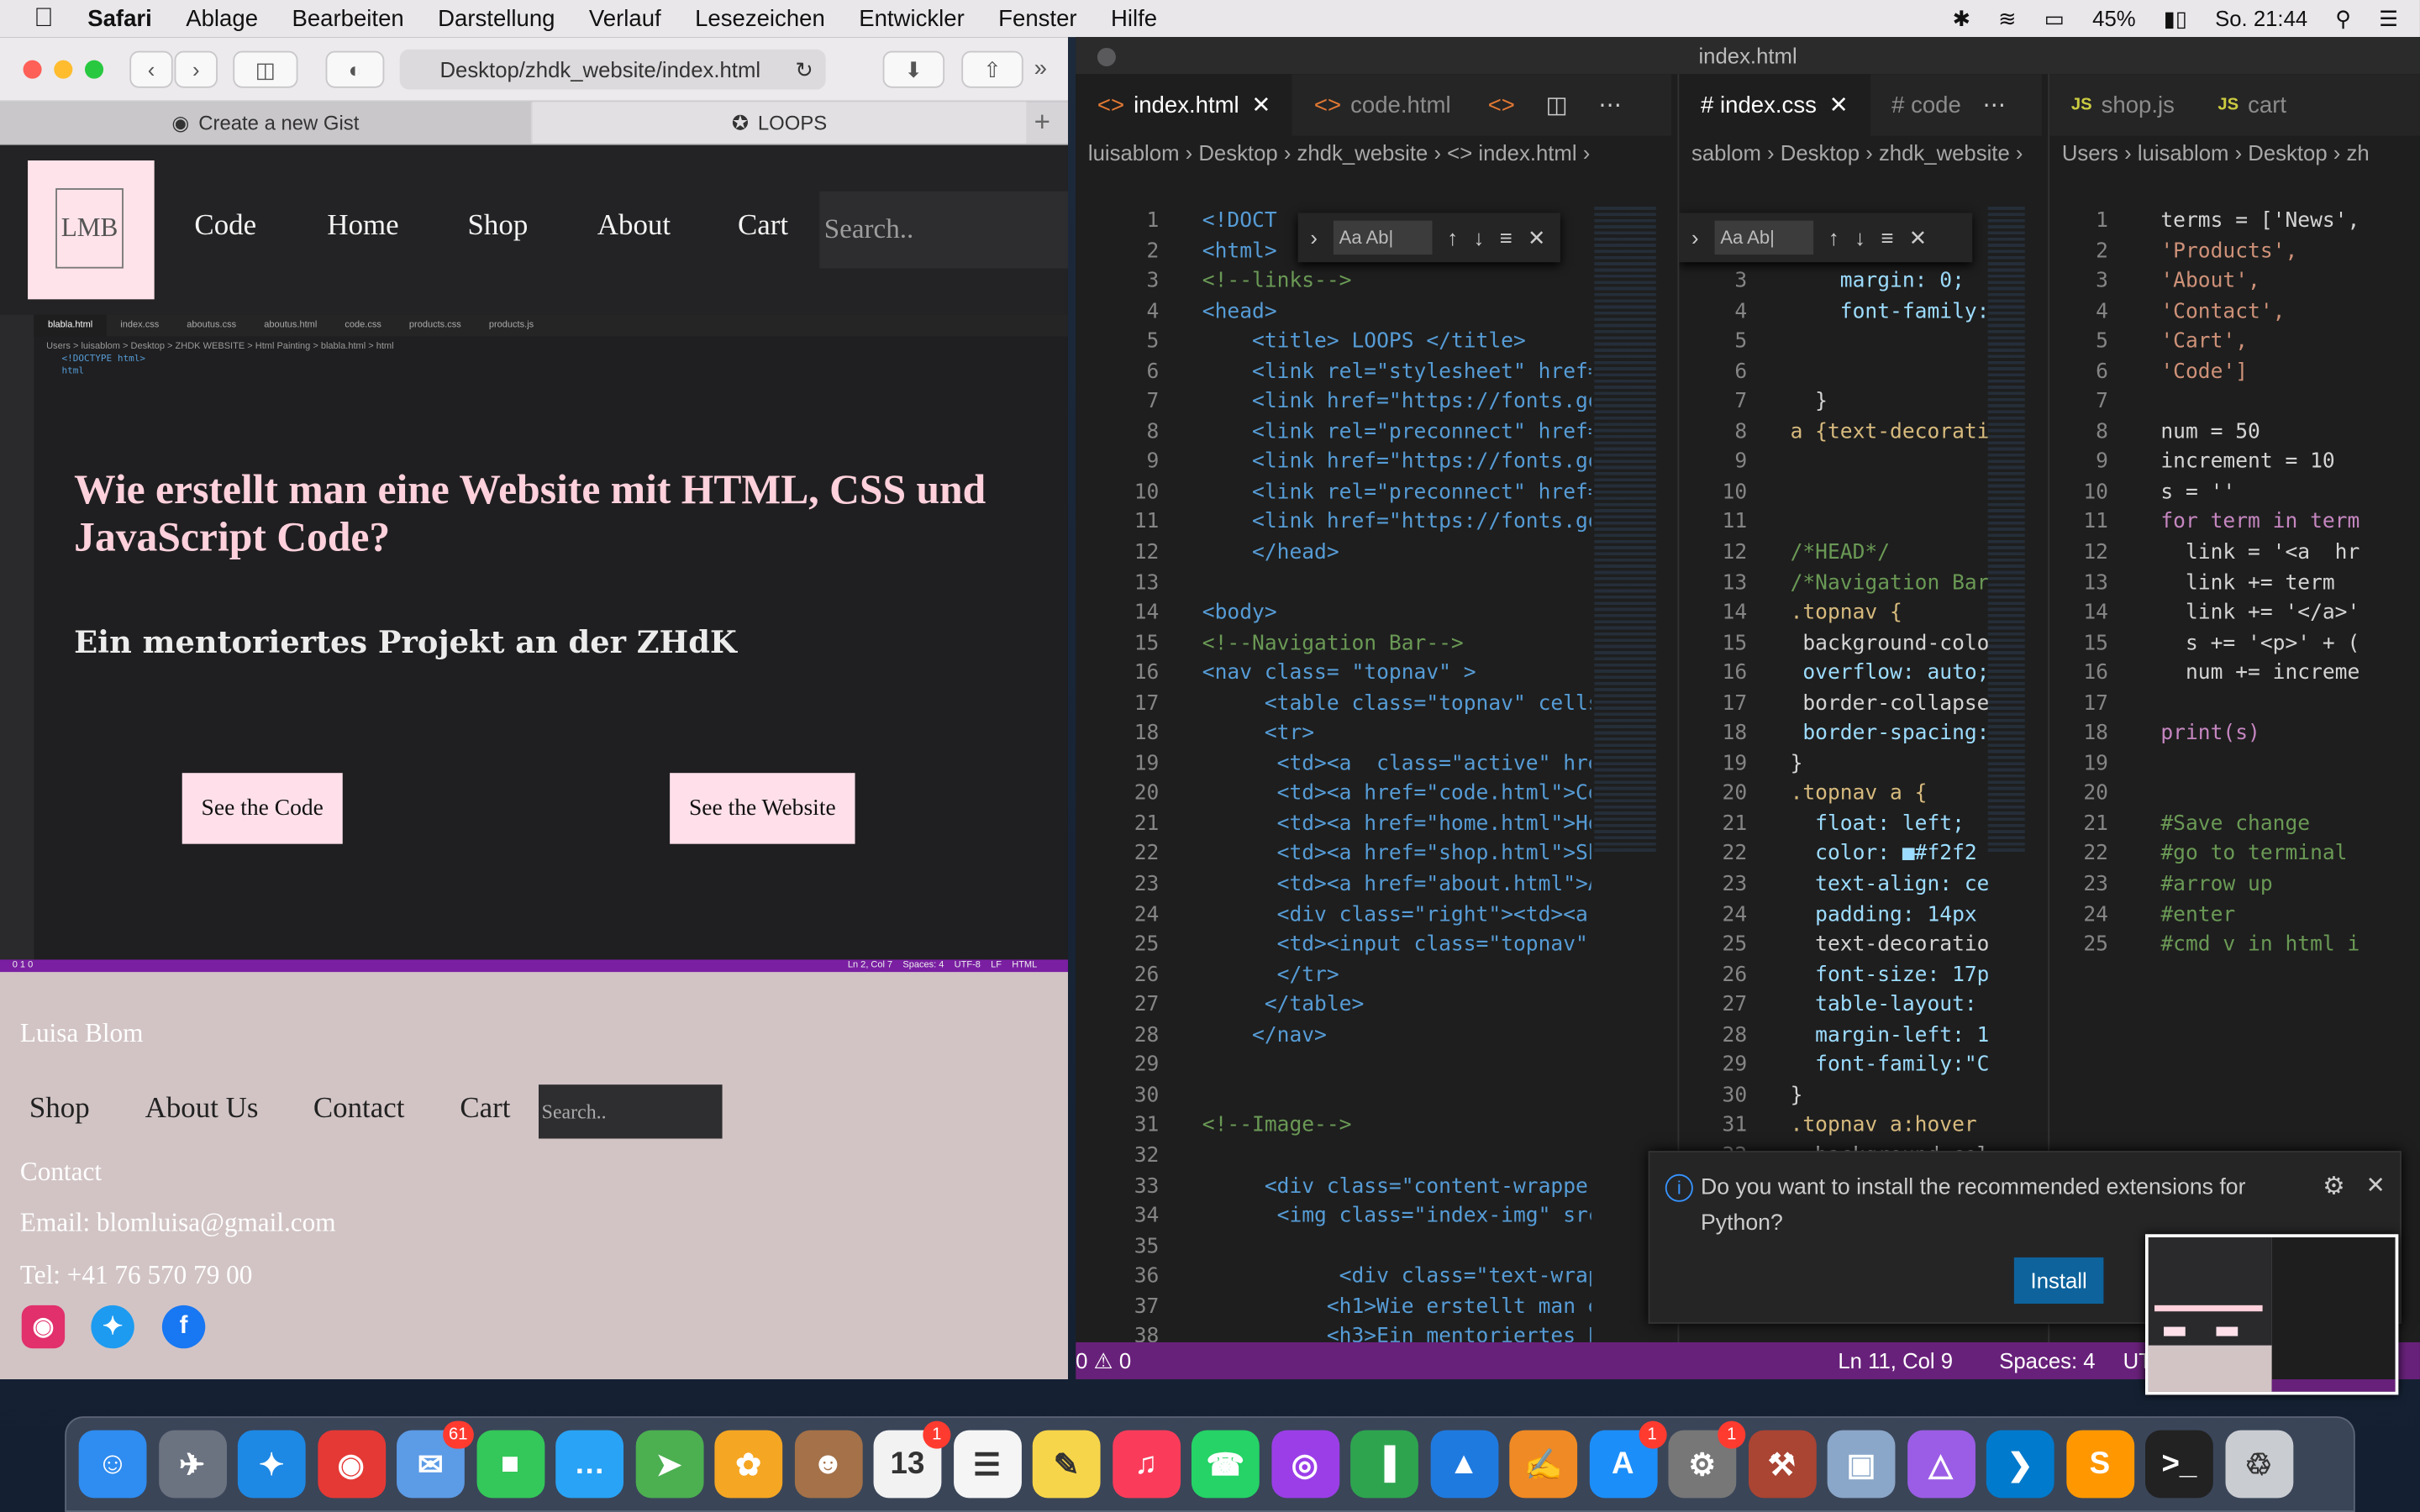 The image size is (2420, 1512). I want to click on find-widget: › Aa Ab| ↑ ↓ ≡ ✕, so click(1826, 238).